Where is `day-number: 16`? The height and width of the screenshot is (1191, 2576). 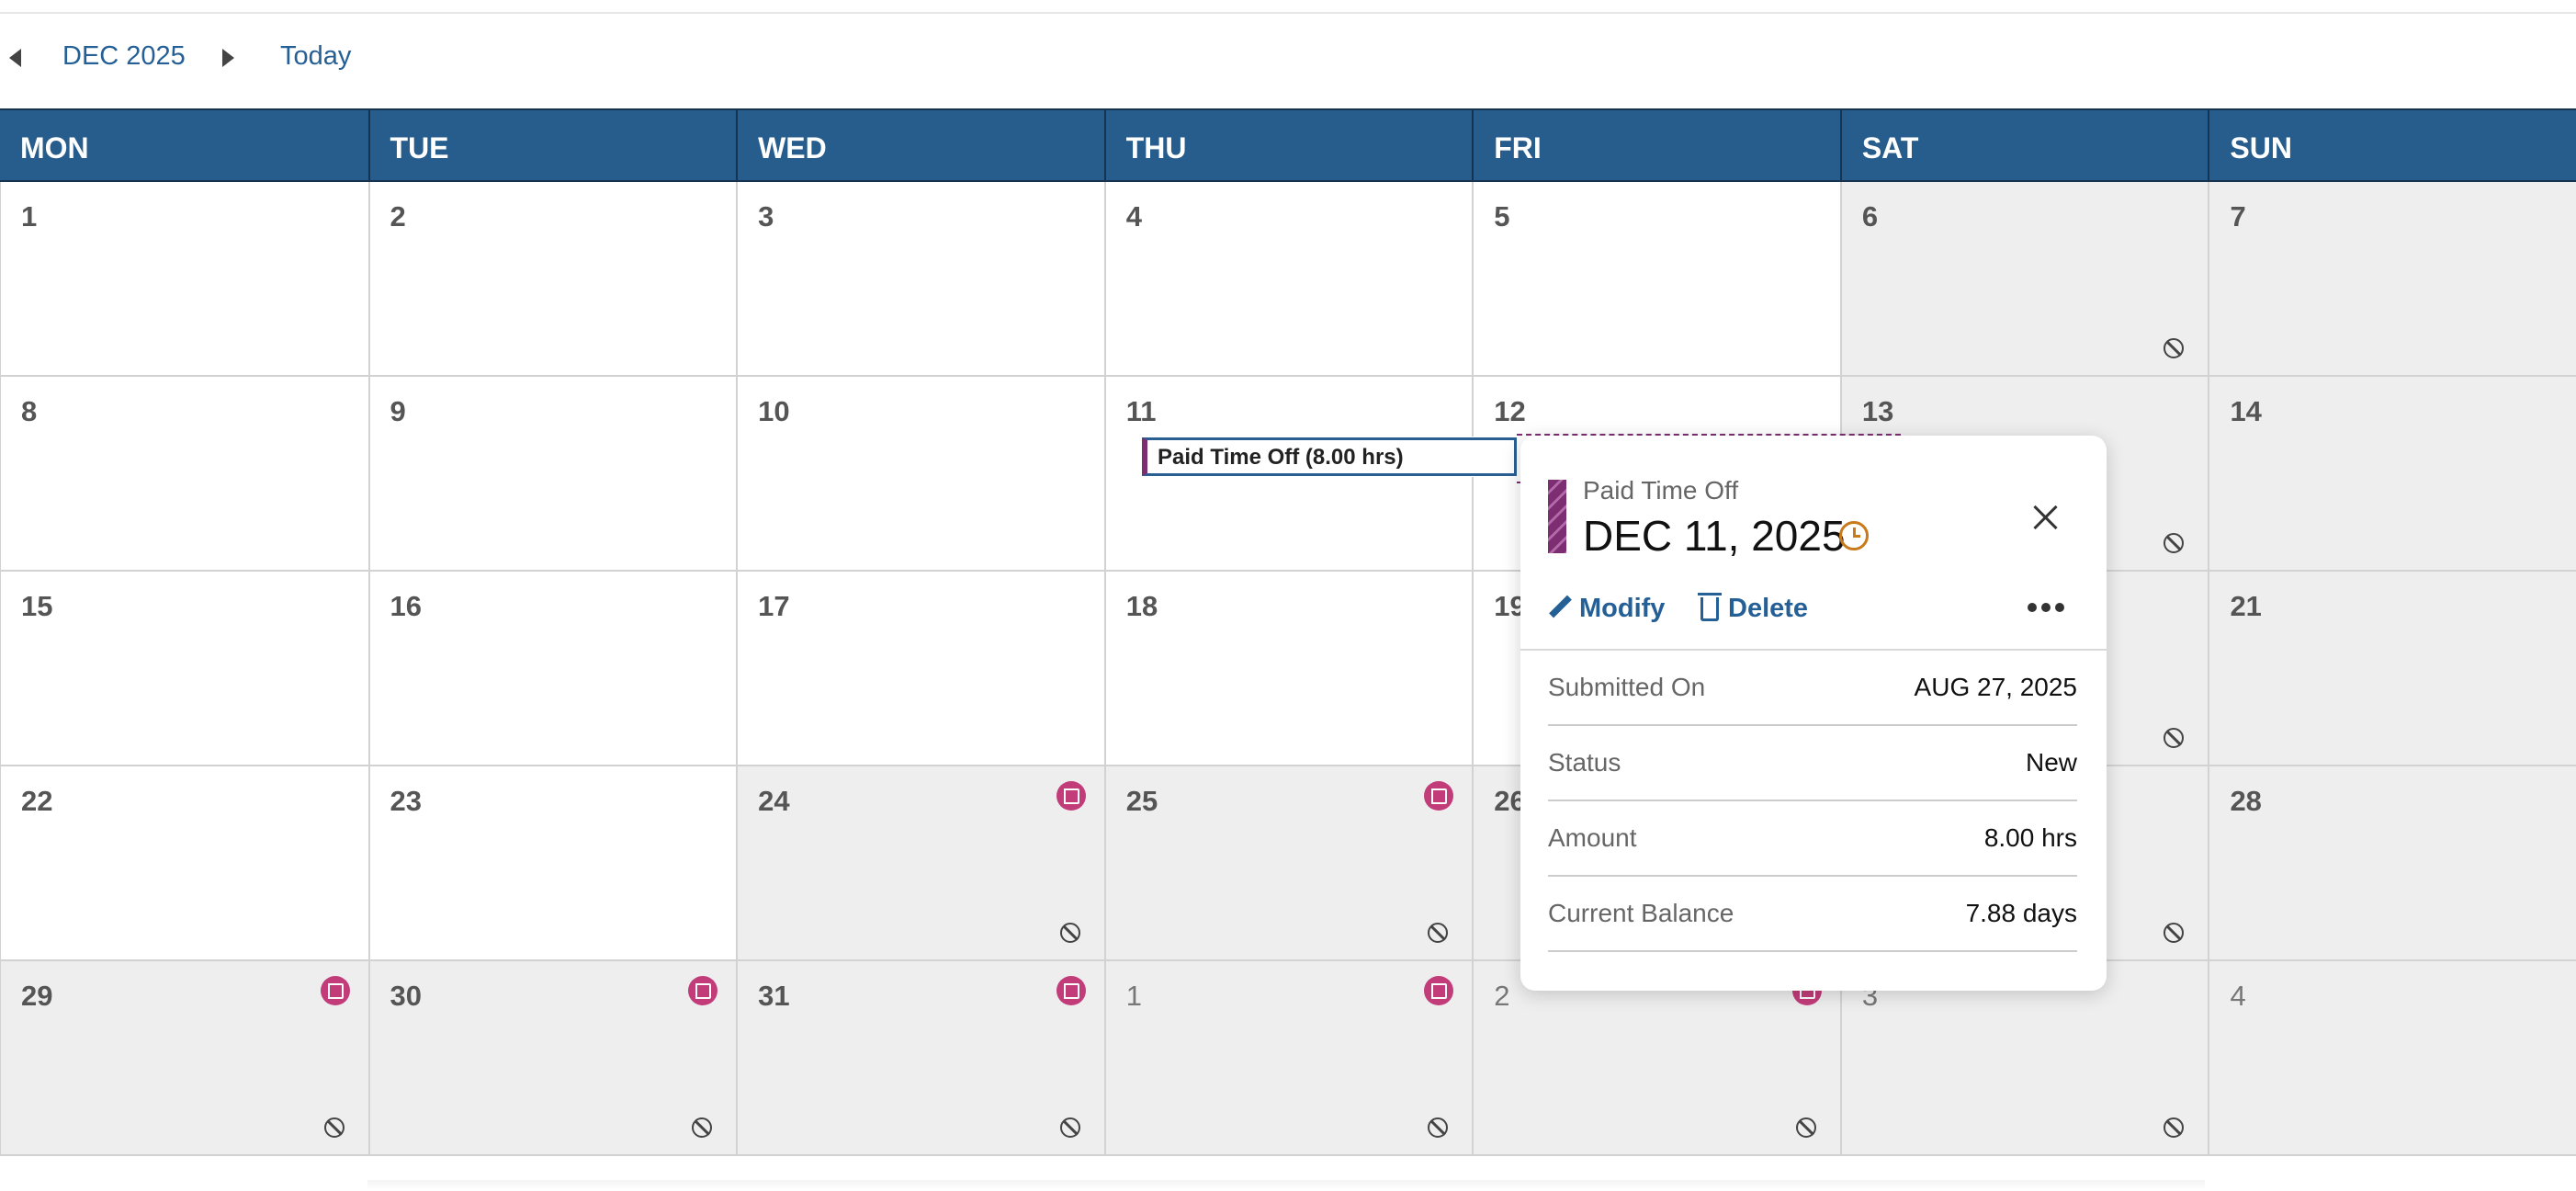
day-number: 16 is located at coordinates (406, 606).